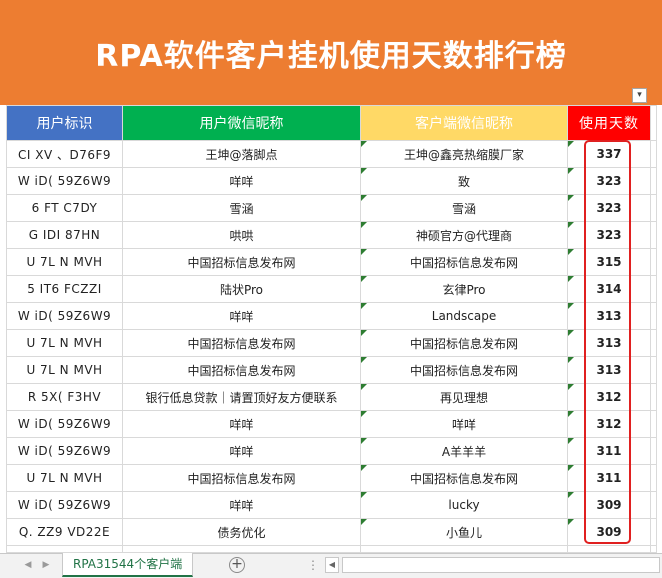 Image resolution: width=662 pixels, height=578 pixels. What do you see at coordinates (464, 532) in the screenshot?
I see `cell-client-name: 小鱼儿` at bounding box center [464, 532].